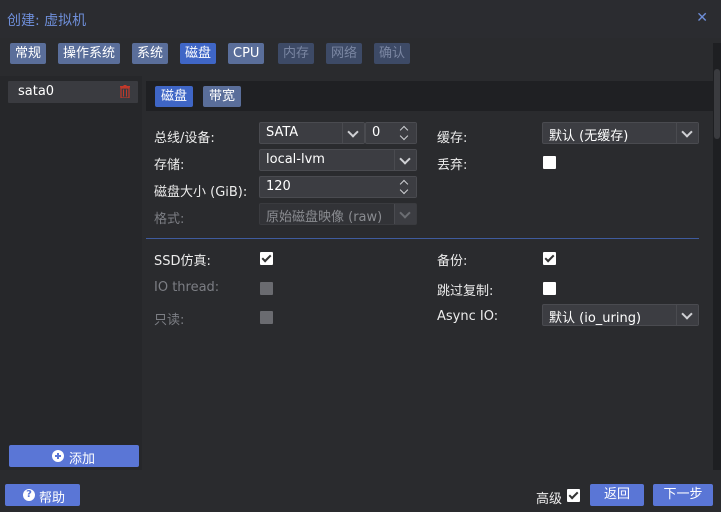  Describe the element at coordinates (617, 495) in the screenshot. I see `back-button: 返回` at that location.